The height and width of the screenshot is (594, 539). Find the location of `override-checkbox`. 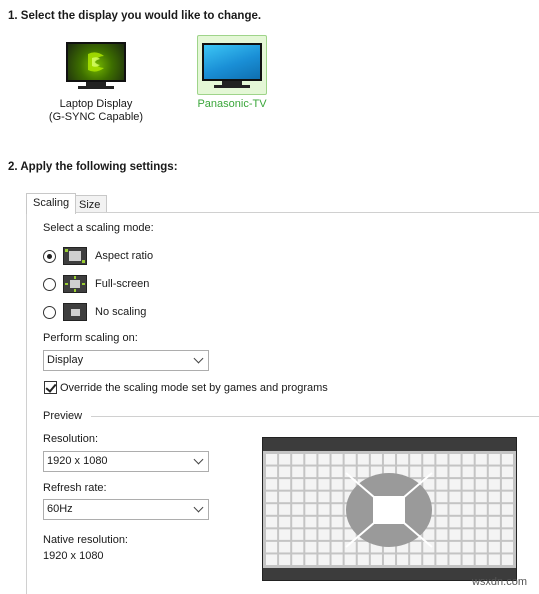

override-checkbox is located at coordinates (50, 387).